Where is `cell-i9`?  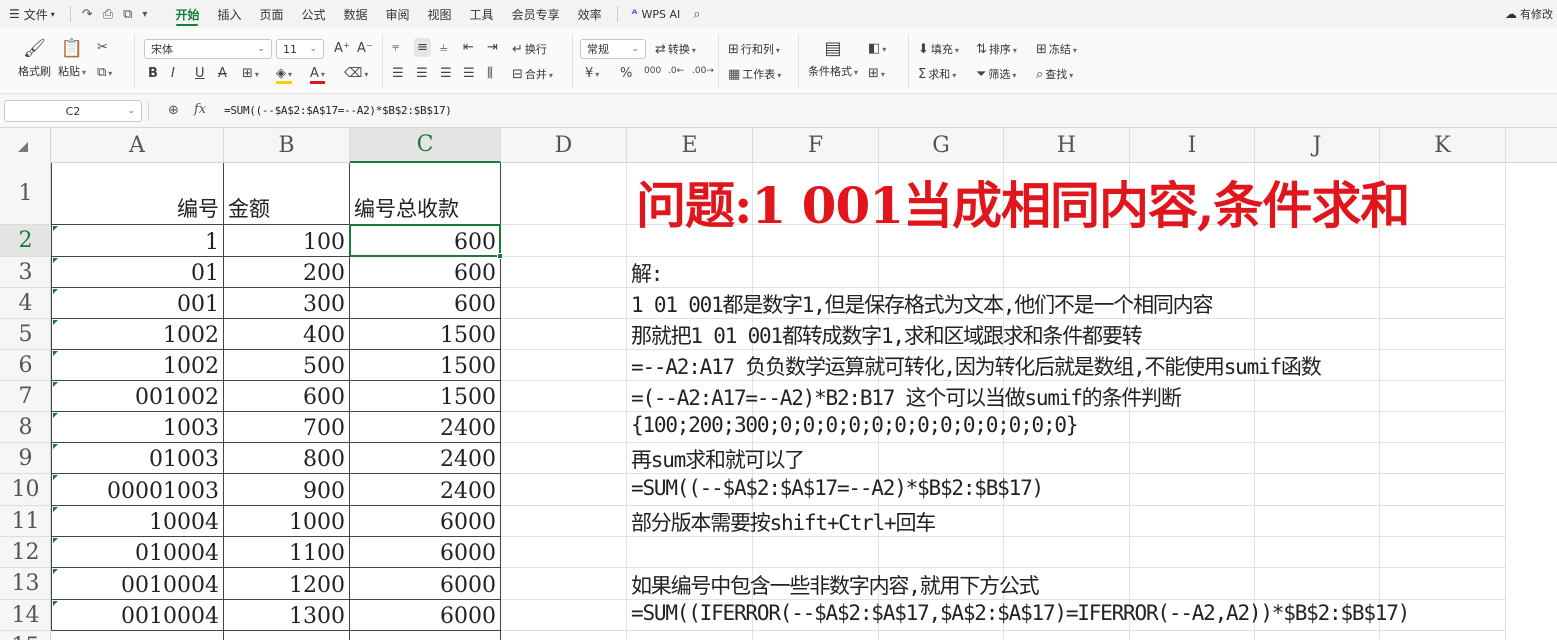 cell-i9 is located at coordinates (1192, 458).